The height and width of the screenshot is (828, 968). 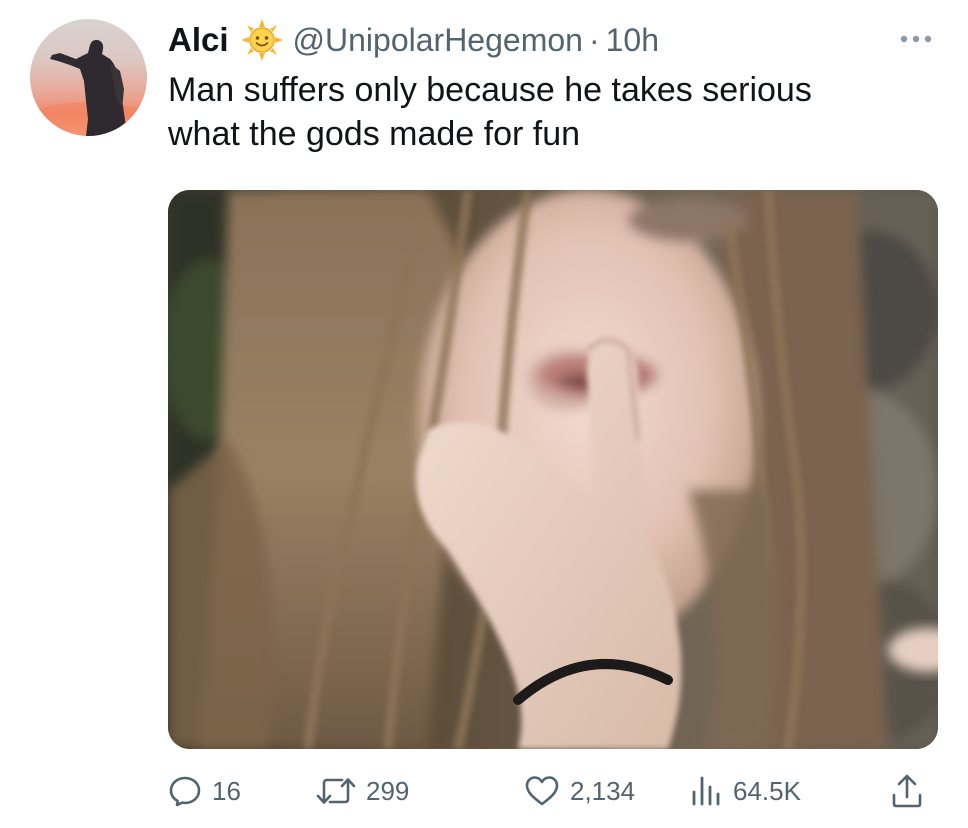 I want to click on repost-button: 299, so click(x=362, y=791).